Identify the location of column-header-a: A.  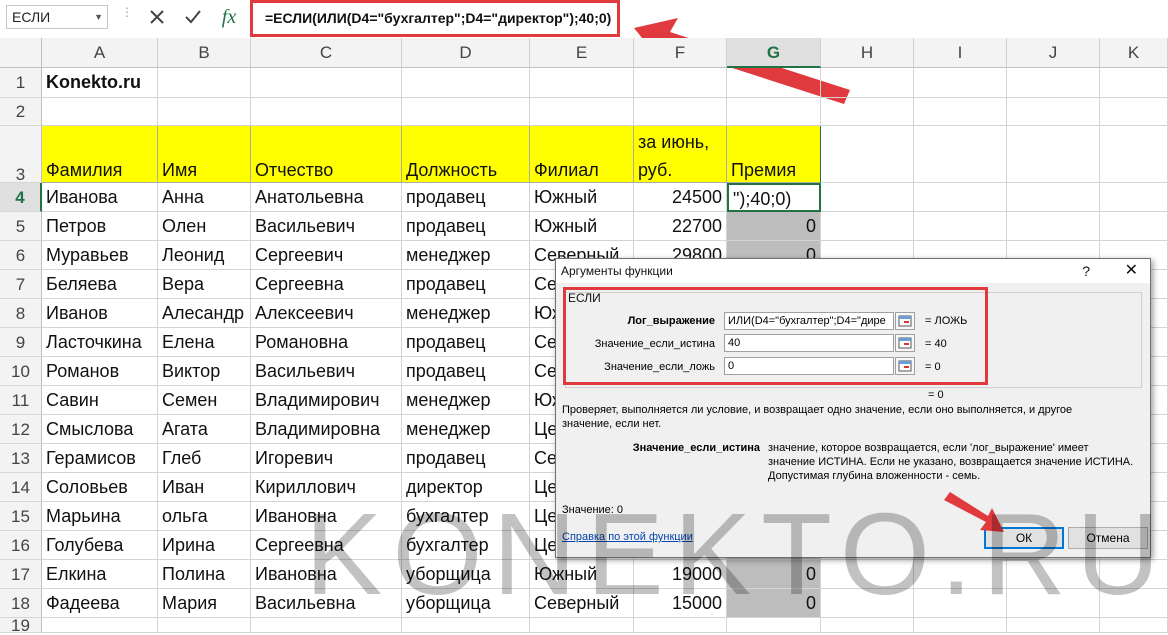
(100, 53).